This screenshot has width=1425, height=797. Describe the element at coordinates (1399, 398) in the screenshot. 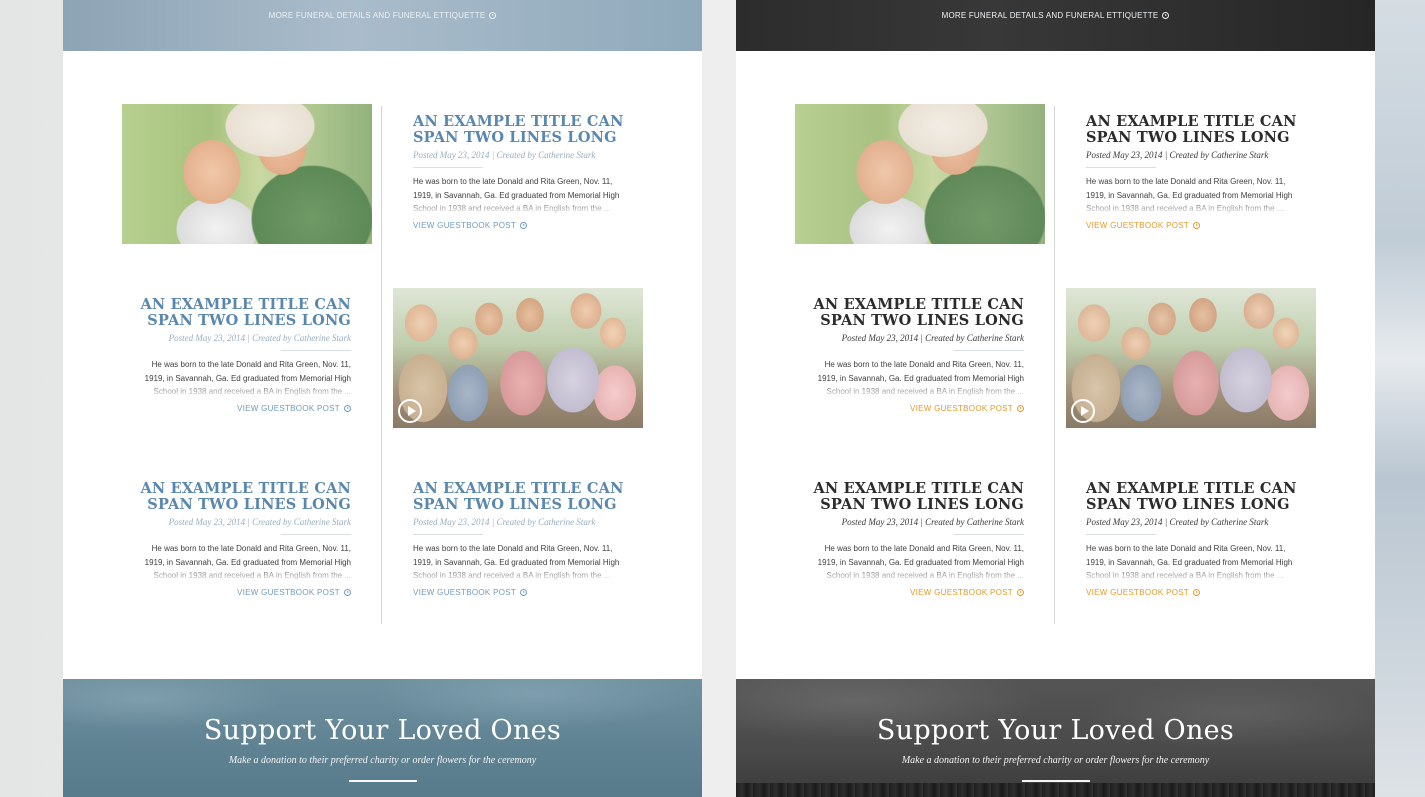

I see `background-water-strip` at that location.